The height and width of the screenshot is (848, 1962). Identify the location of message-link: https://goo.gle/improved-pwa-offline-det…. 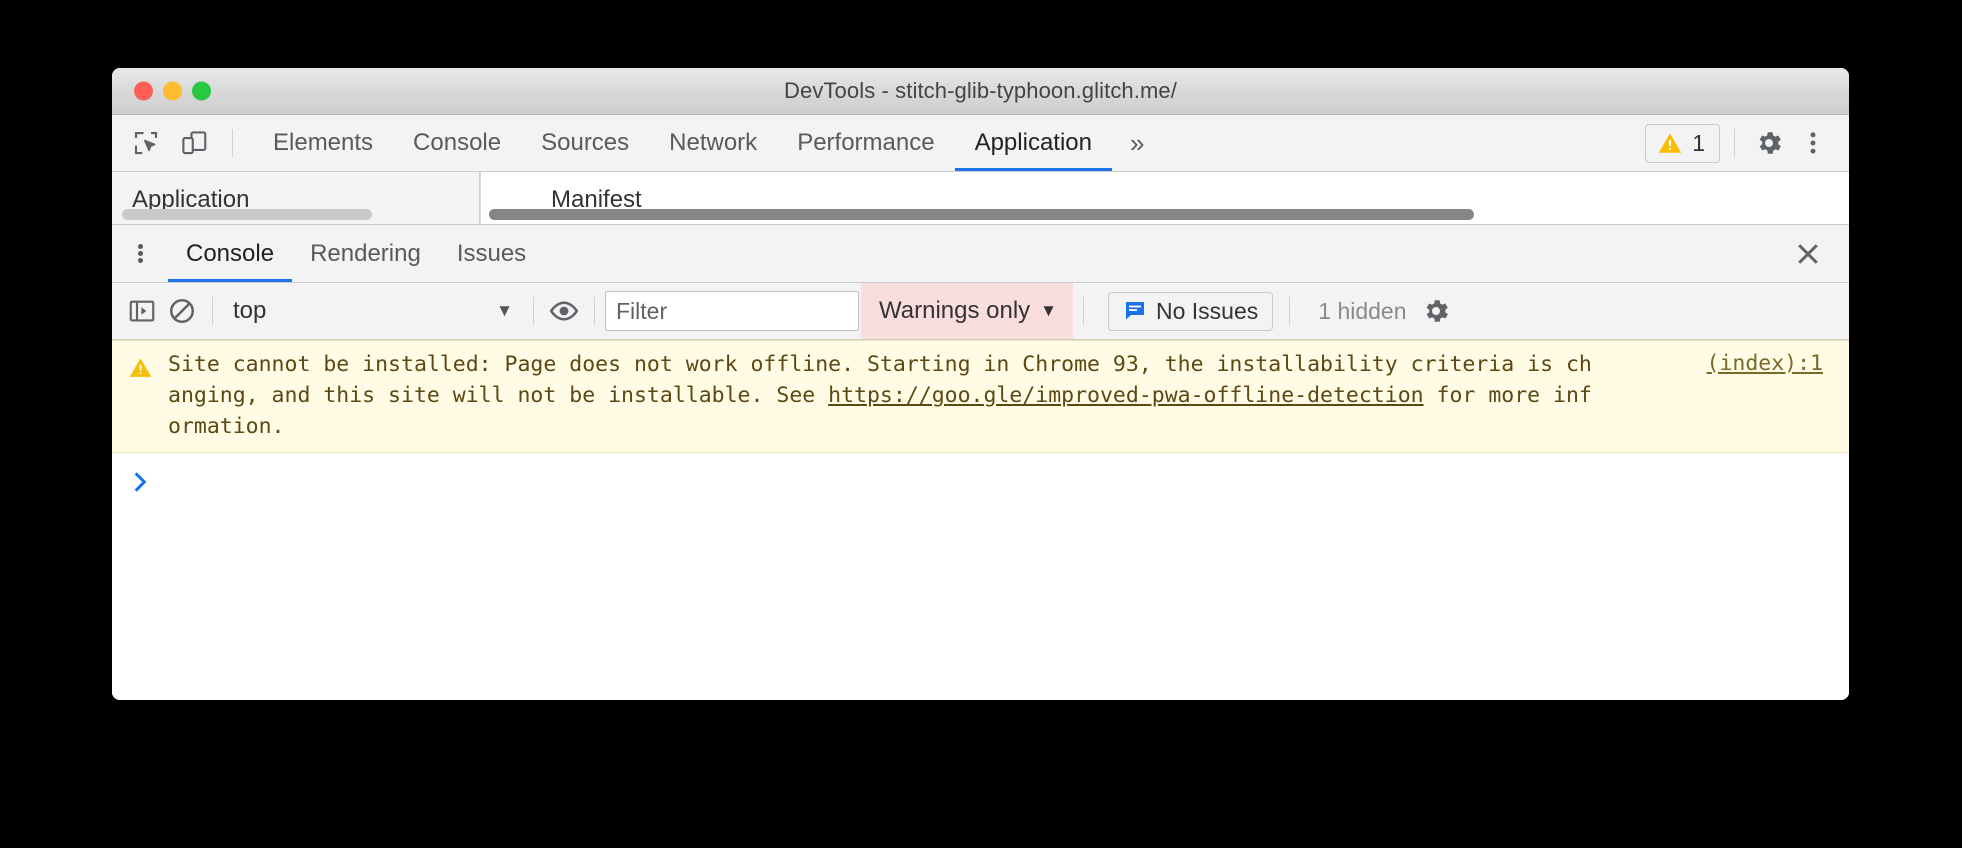
(1125, 395).